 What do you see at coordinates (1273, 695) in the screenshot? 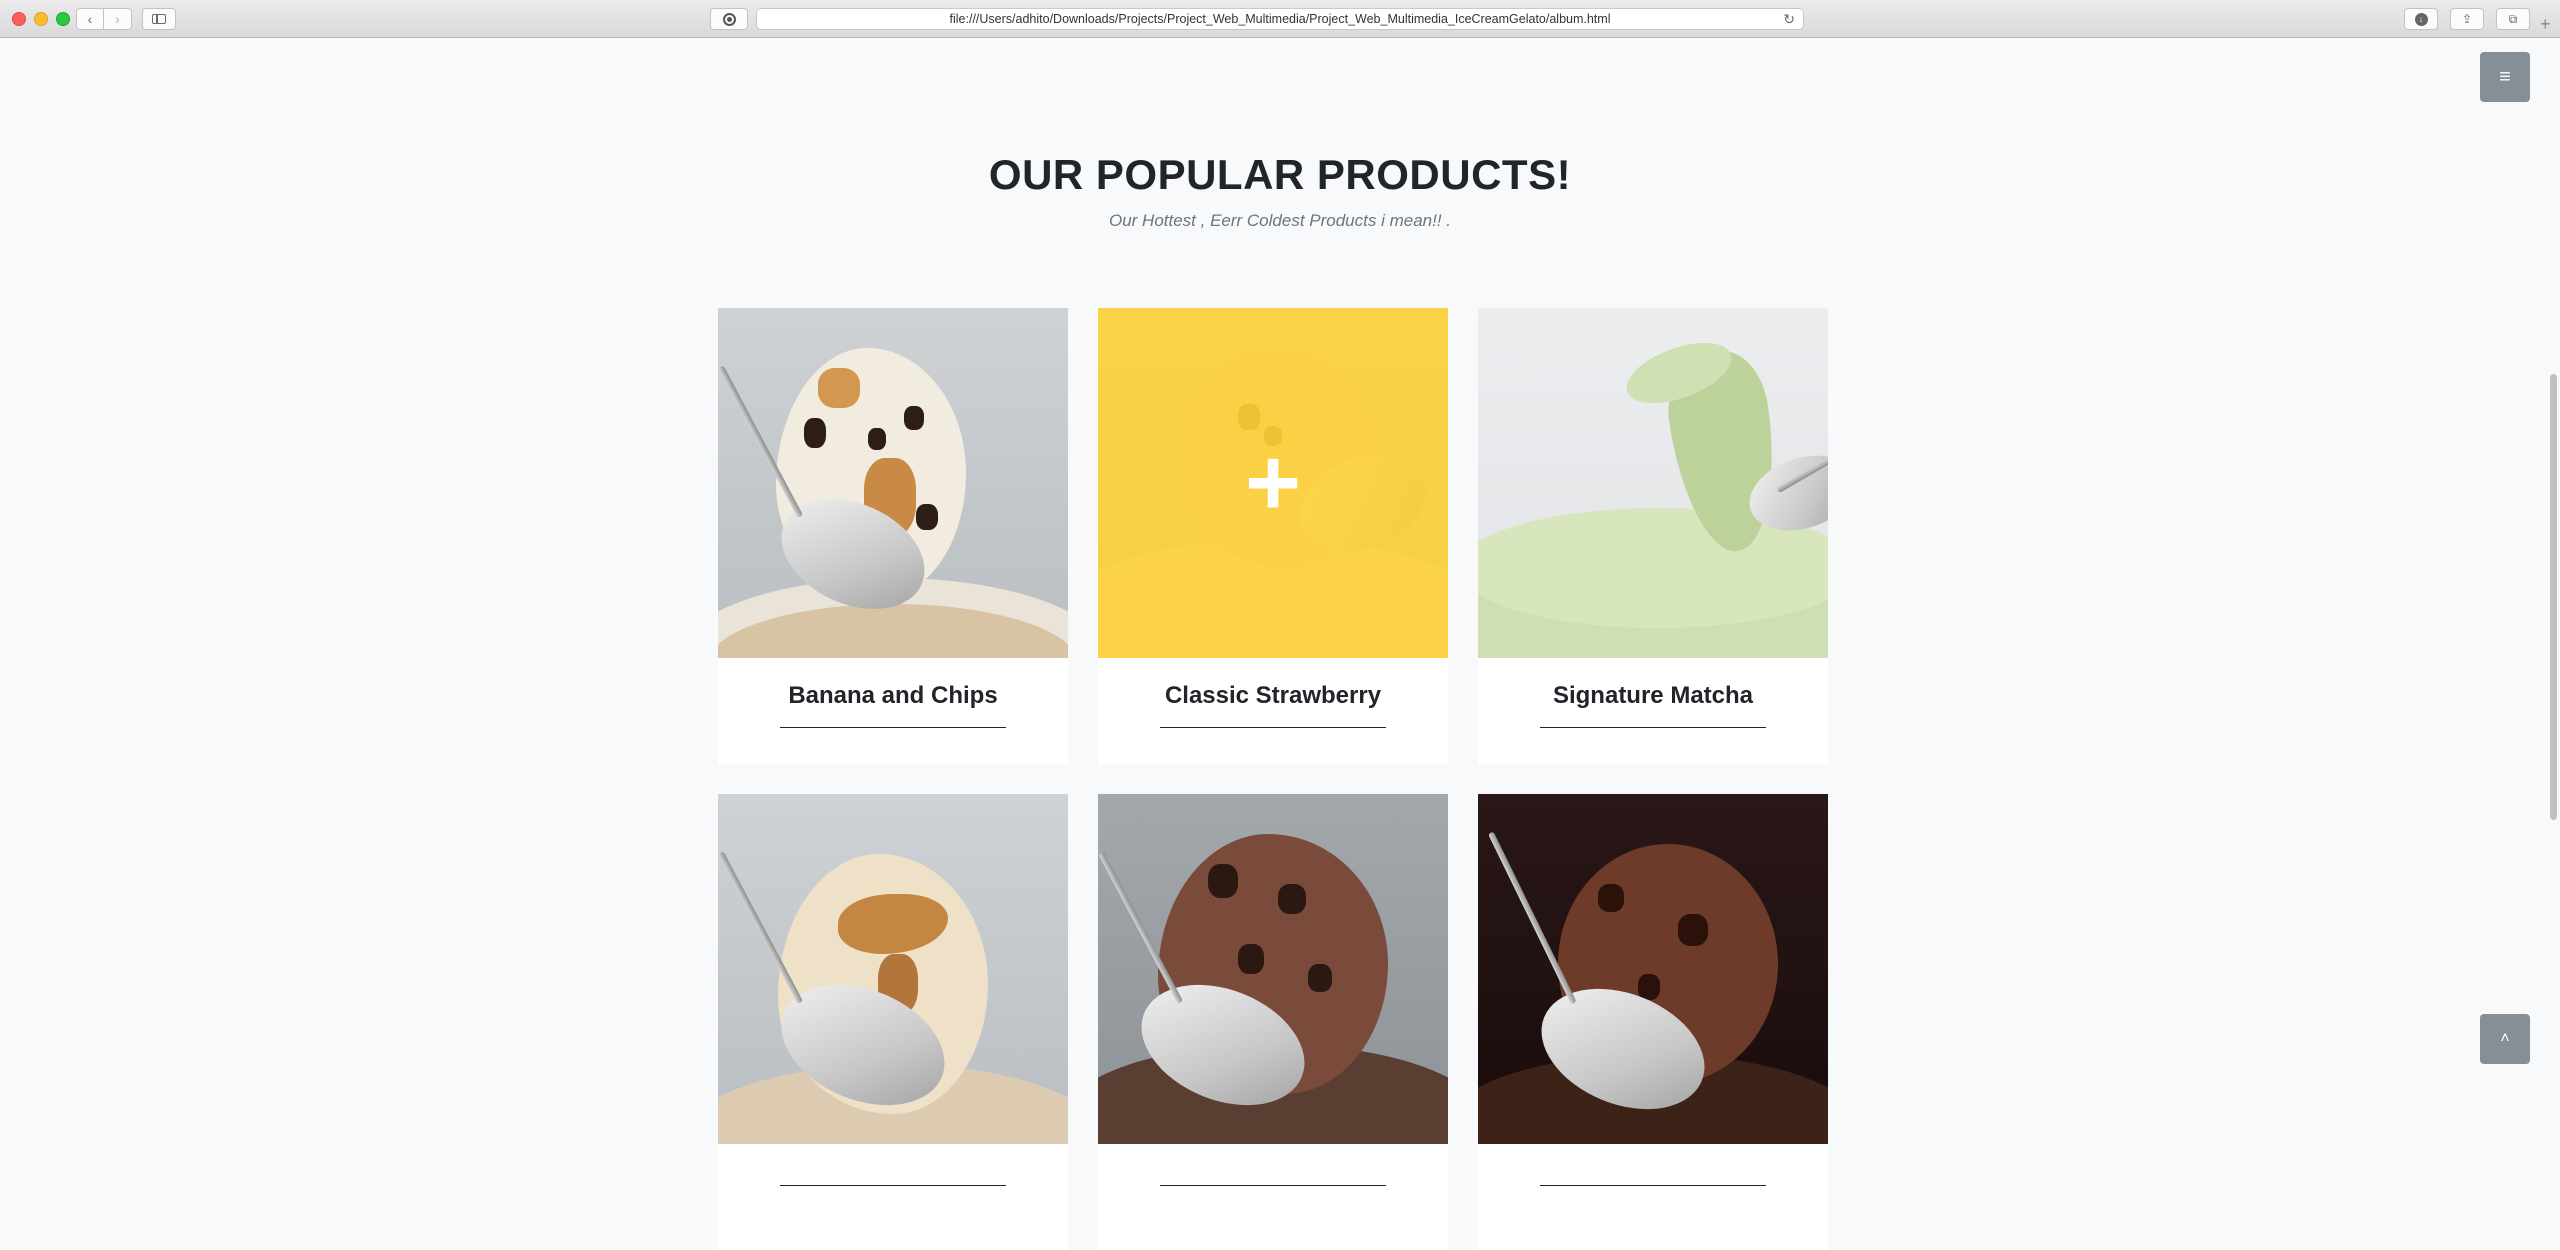
I see `product-name: Classic Strawberry` at bounding box center [1273, 695].